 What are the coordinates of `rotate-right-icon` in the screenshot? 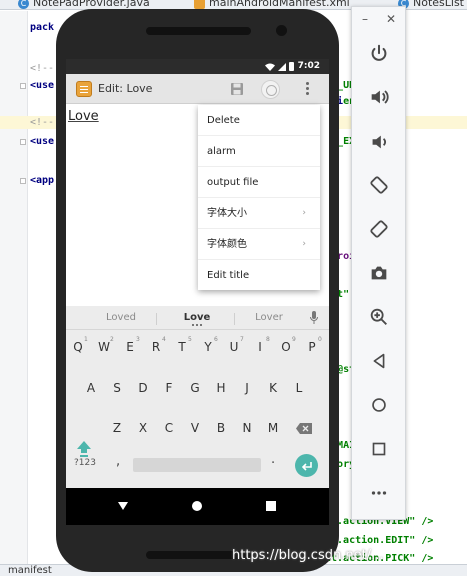 It's located at (379, 229).